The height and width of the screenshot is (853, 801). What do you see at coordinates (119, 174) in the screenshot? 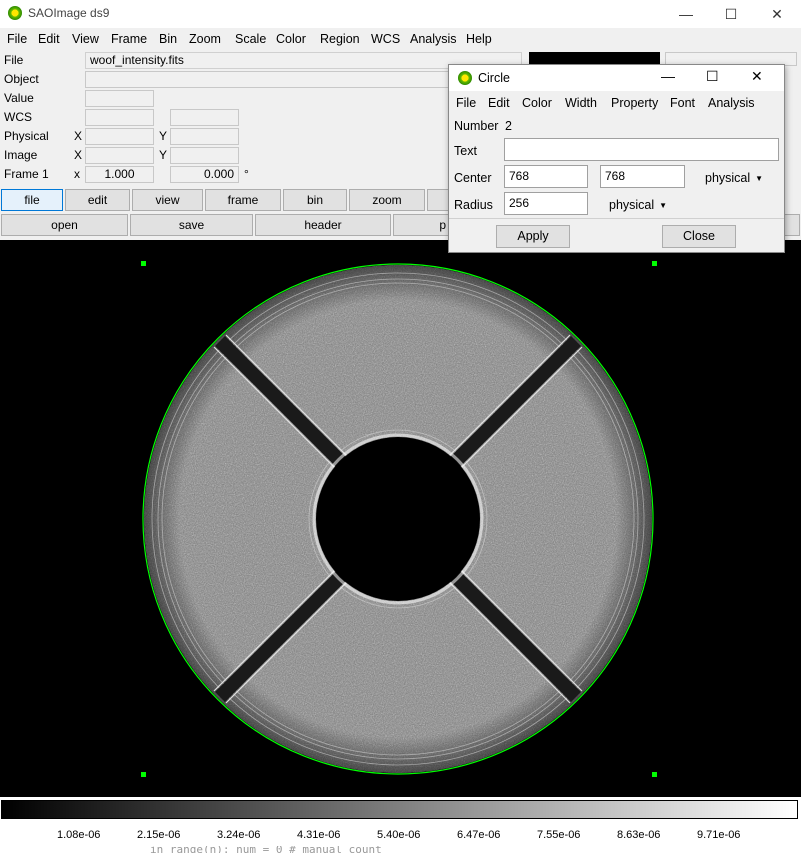
I see `zoom-value-field: 1.000` at bounding box center [119, 174].